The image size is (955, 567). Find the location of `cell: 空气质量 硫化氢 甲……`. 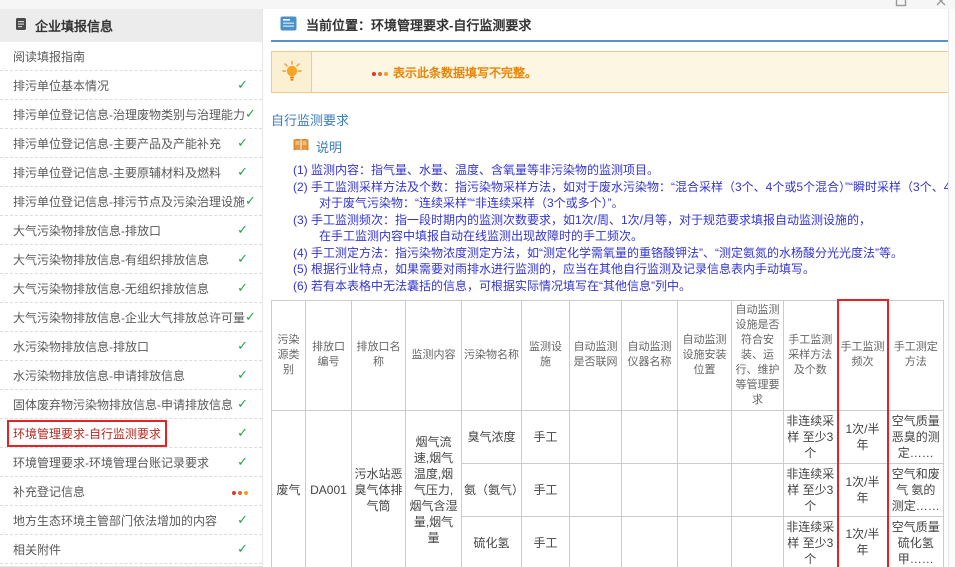

cell: 空气质量 硫化氢 甲…… is located at coordinates (915, 541).